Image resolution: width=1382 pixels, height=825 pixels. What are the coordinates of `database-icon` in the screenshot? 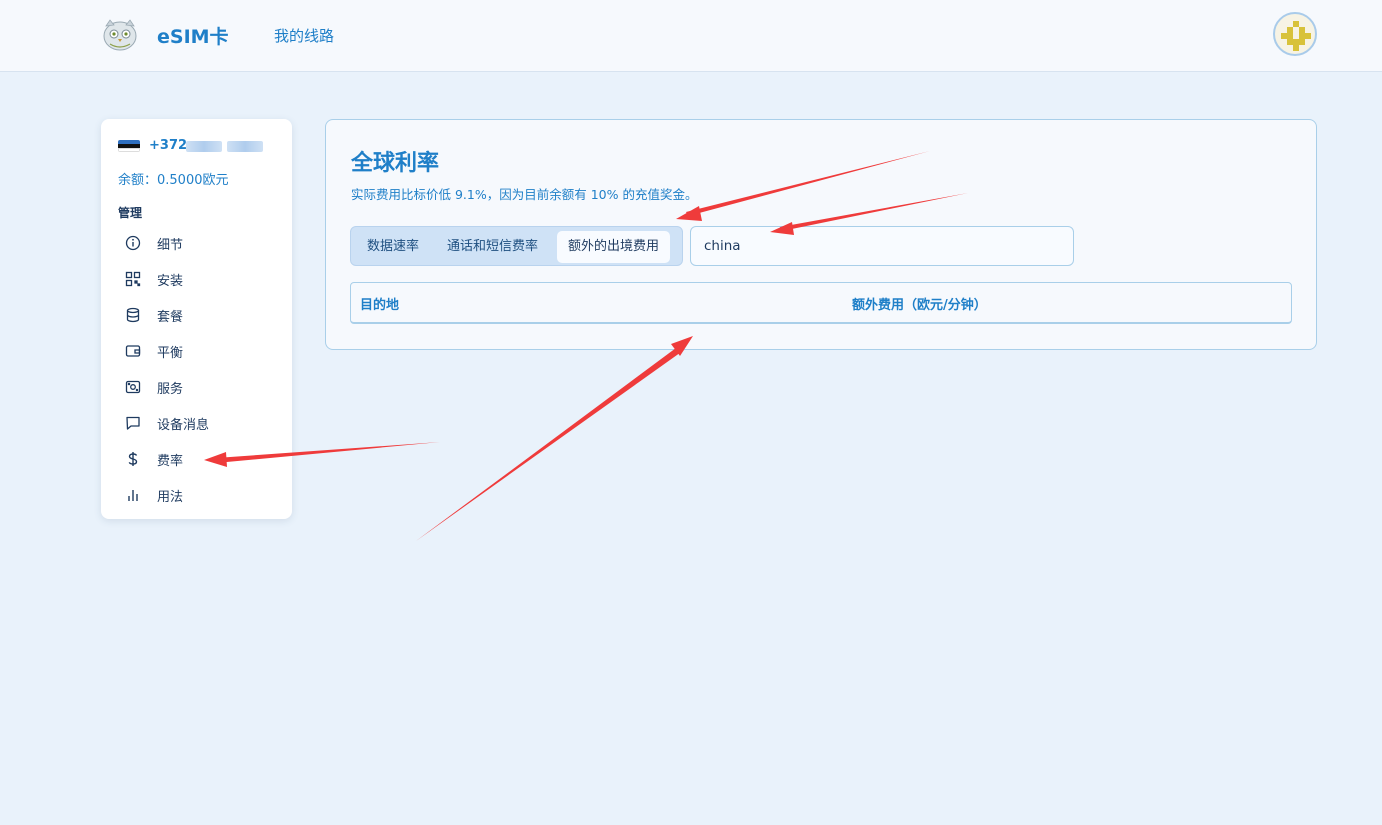 It's located at (133, 315).